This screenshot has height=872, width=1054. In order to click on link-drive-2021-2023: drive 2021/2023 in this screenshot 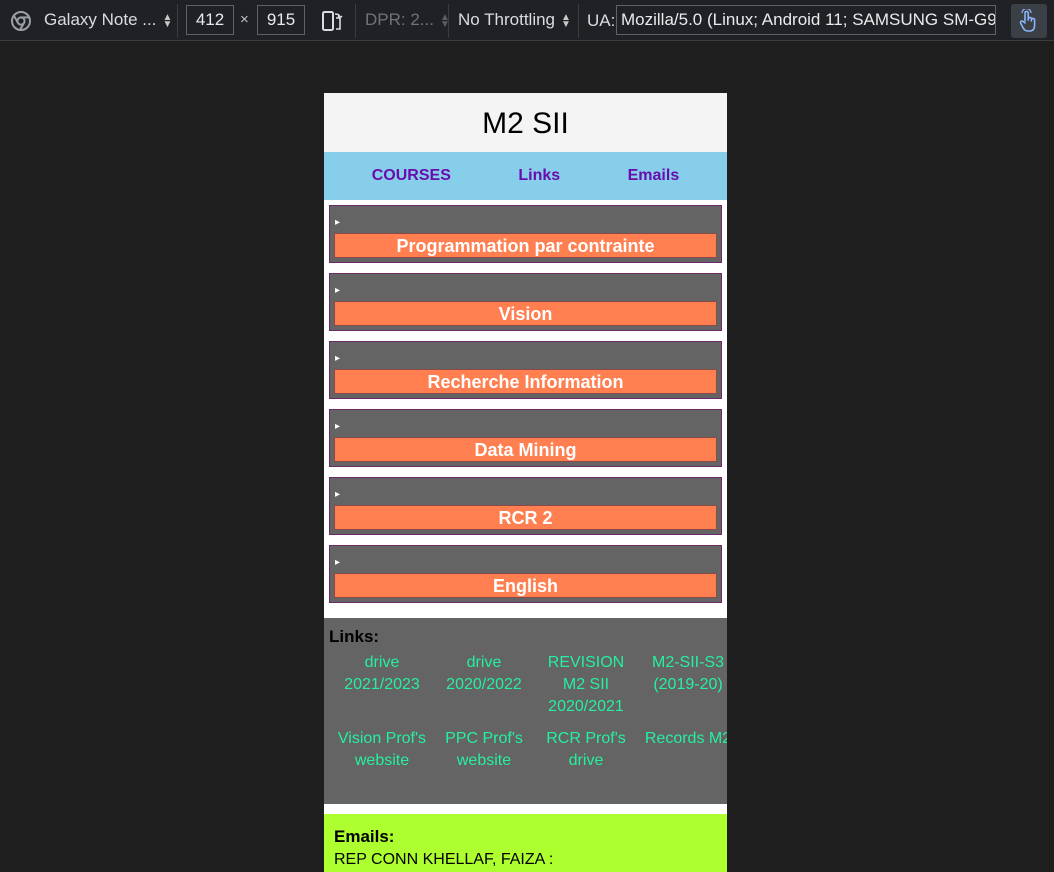, I will do `click(382, 685)`.